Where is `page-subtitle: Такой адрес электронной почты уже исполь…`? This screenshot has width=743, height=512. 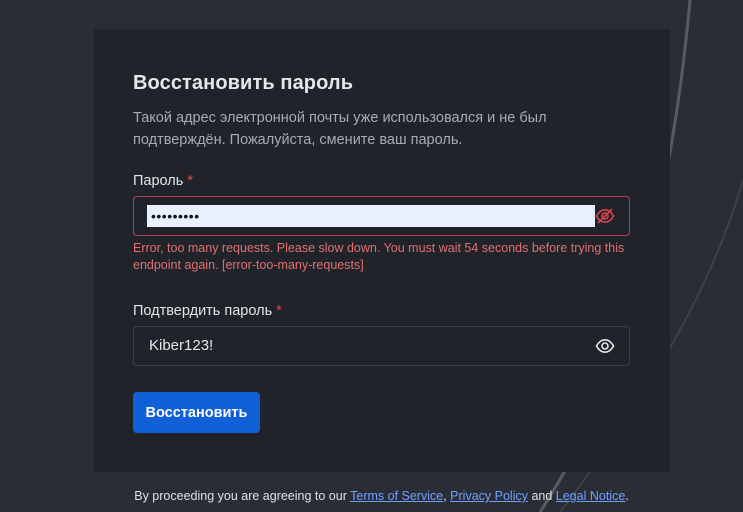
page-subtitle: Такой адрес электронной почты уже исполь… is located at coordinates (340, 129).